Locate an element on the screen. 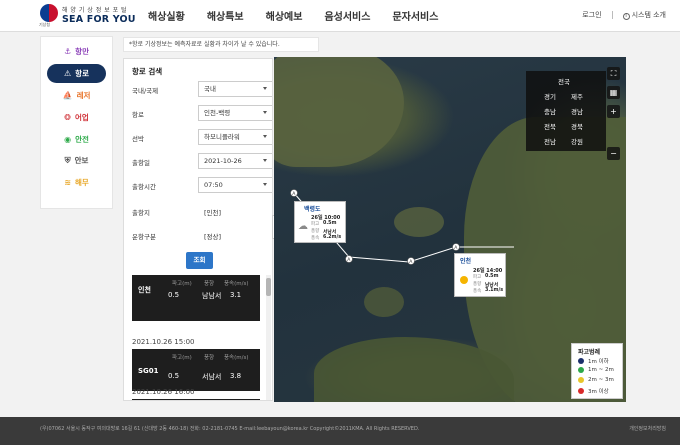 The height and width of the screenshot is (445, 680). menu-fishery: ❂ 어업 is located at coordinates (76, 117).